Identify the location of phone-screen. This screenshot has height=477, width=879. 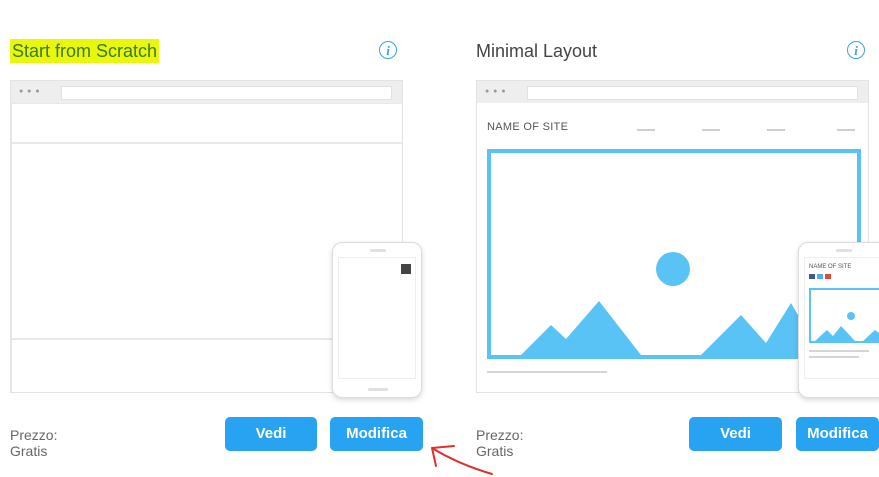
(377, 318).